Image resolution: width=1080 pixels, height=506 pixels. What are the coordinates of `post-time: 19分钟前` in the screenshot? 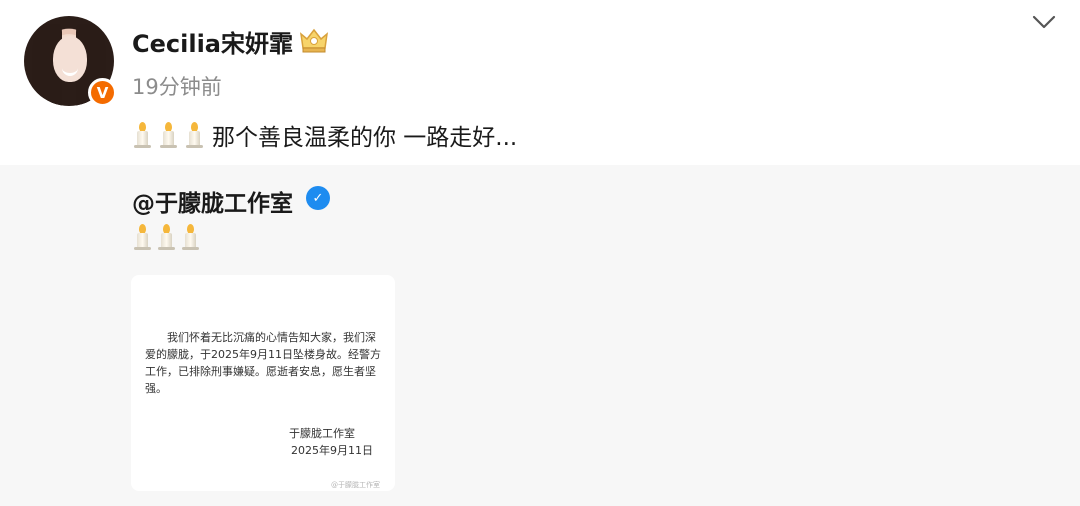 It's located at (177, 87).